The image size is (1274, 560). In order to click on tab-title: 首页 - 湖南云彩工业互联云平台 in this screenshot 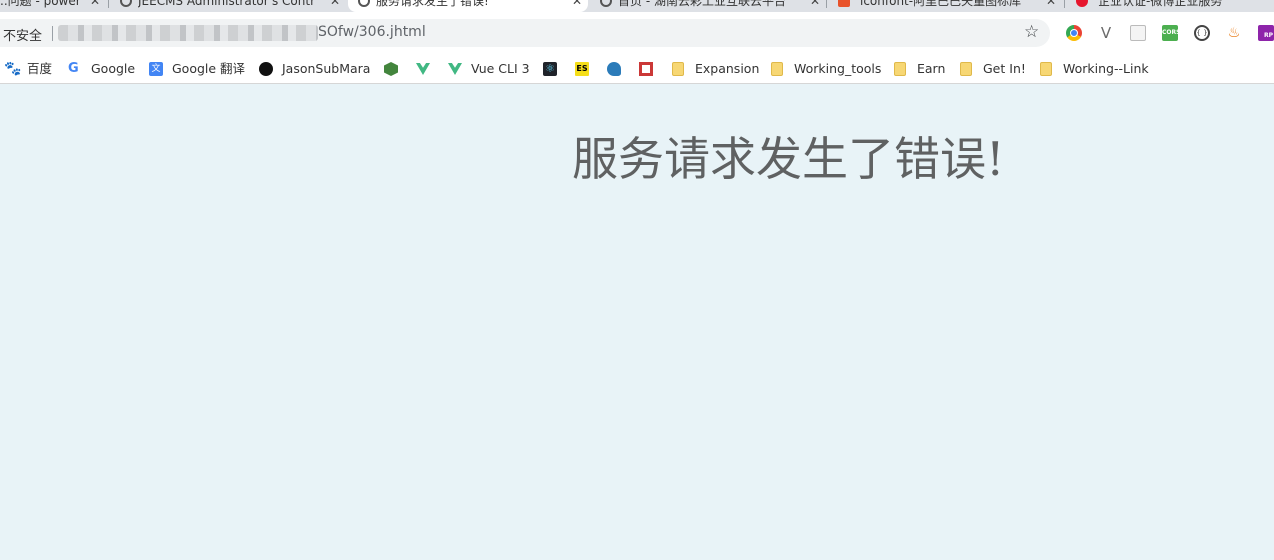, I will do `click(702, 4)`.